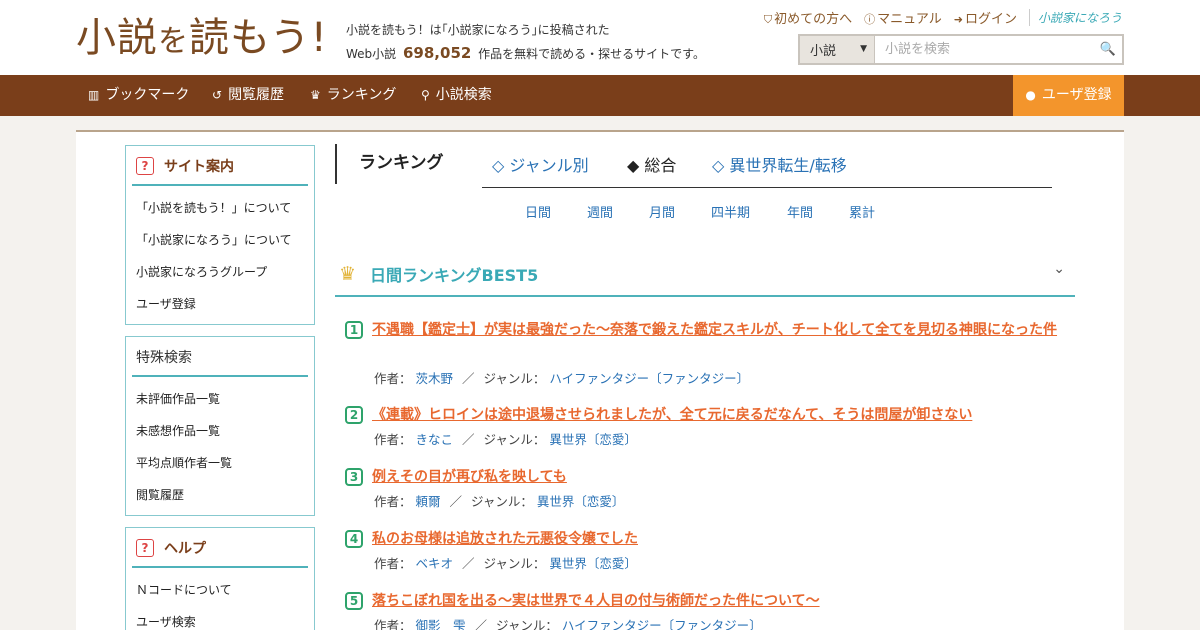 The width and height of the screenshot is (1200, 630). I want to click on narou-brand-link: 小説家になろう, so click(1075, 17).